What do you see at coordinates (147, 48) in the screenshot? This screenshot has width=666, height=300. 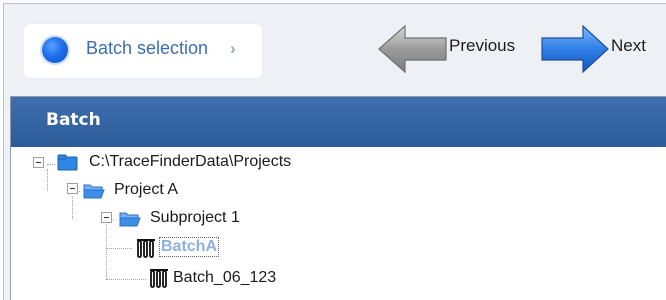 I see `step-label: Batch selection` at bounding box center [147, 48].